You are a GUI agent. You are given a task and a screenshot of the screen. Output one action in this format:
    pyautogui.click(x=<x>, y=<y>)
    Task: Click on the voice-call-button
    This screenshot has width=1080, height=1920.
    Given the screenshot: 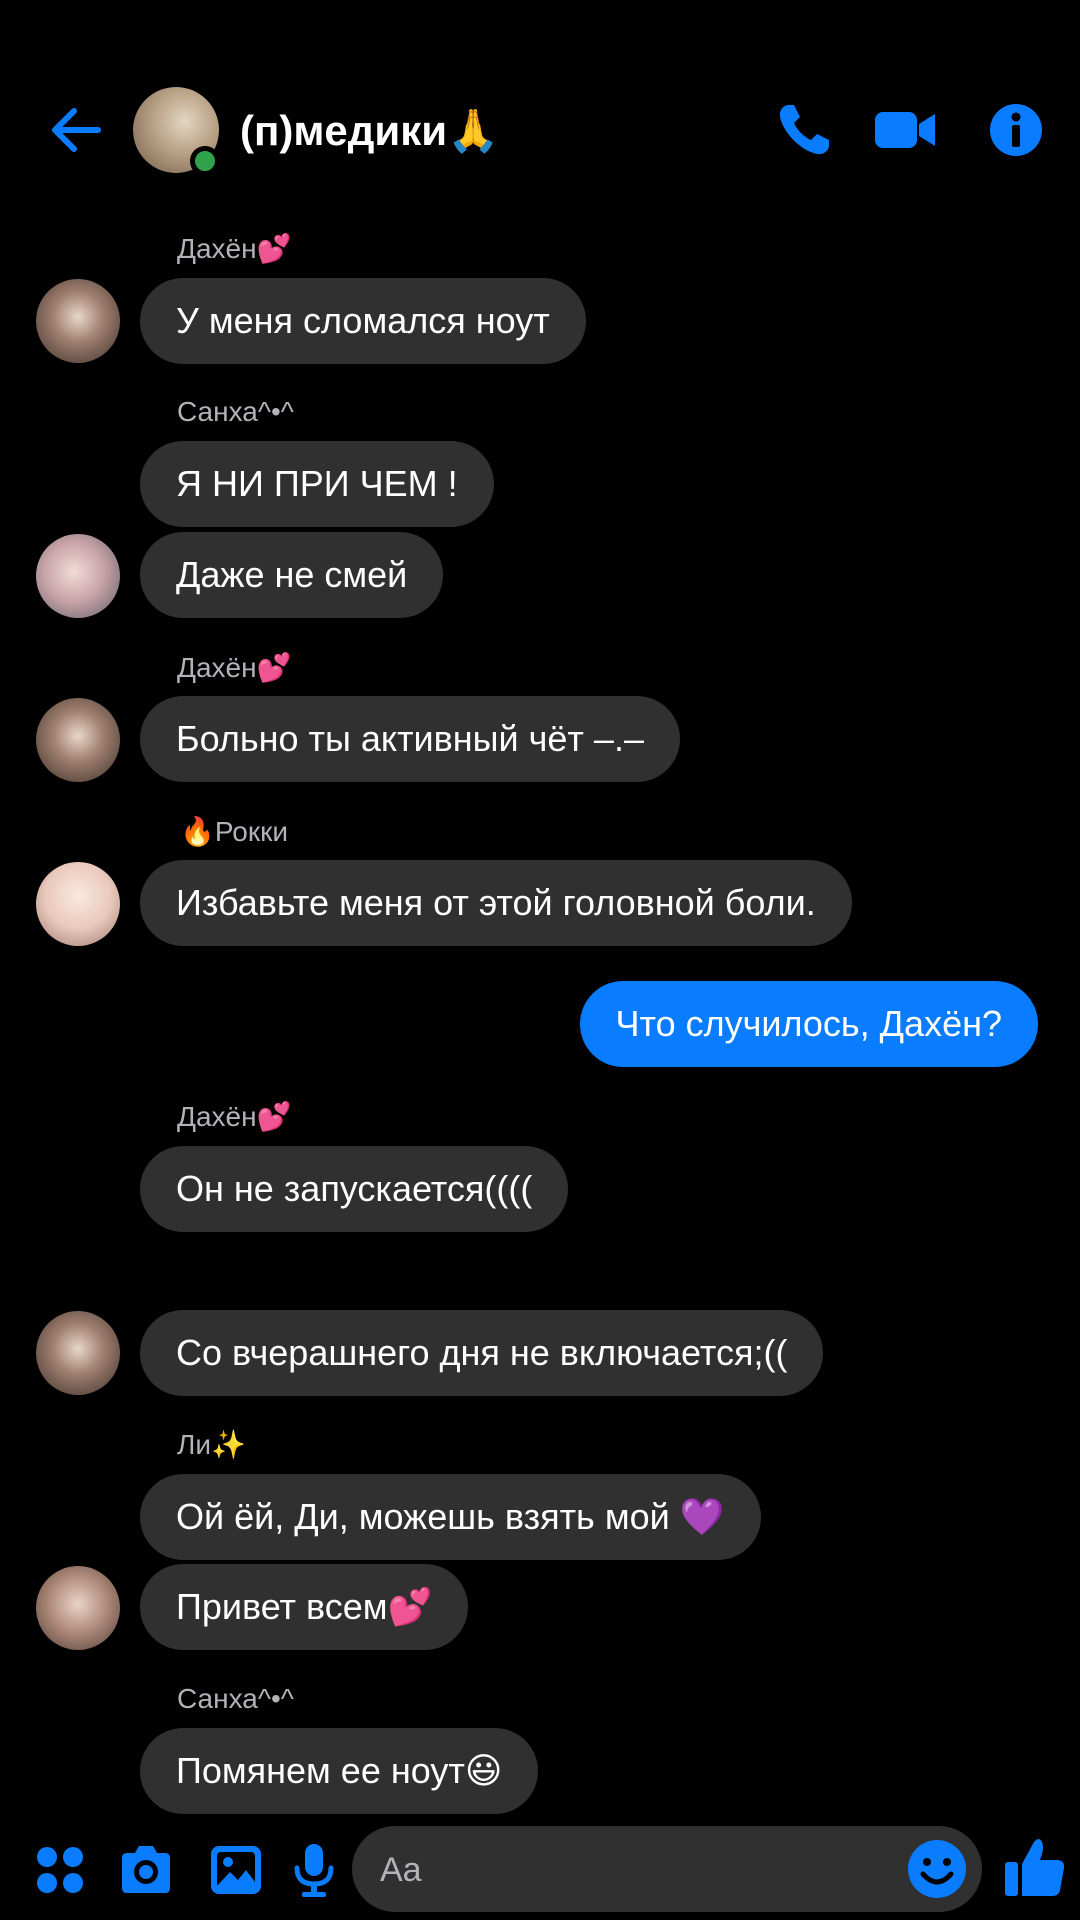 What is the action you would take?
    pyautogui.click(x=804, y=130)
    